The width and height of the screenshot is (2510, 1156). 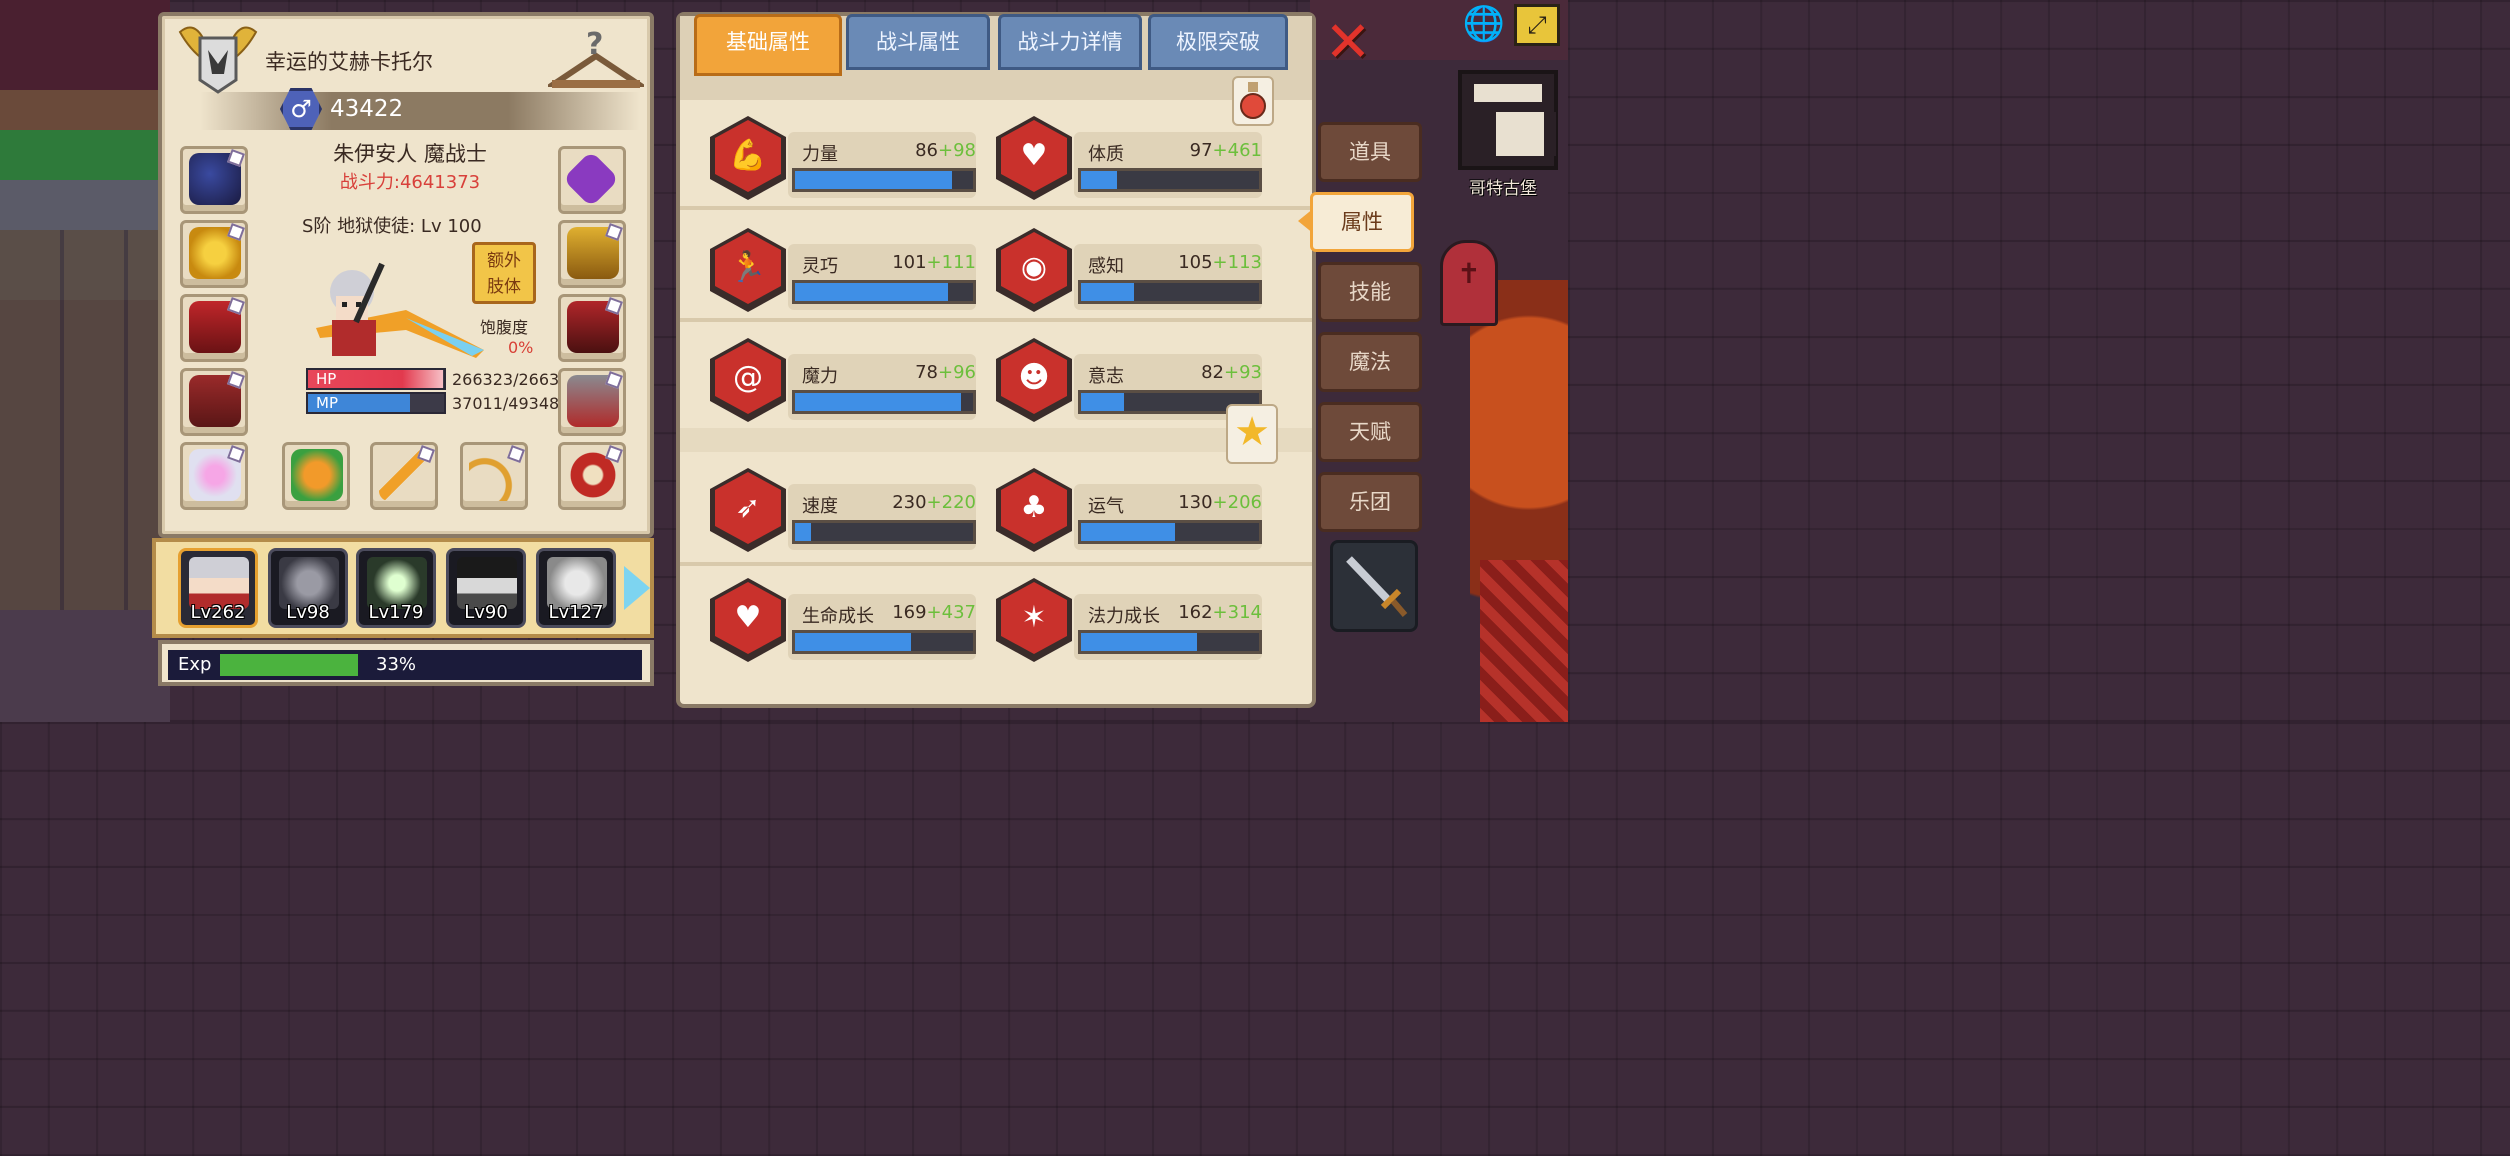 I want to click on stat-value: 230+220, so click(x=934, y=502).